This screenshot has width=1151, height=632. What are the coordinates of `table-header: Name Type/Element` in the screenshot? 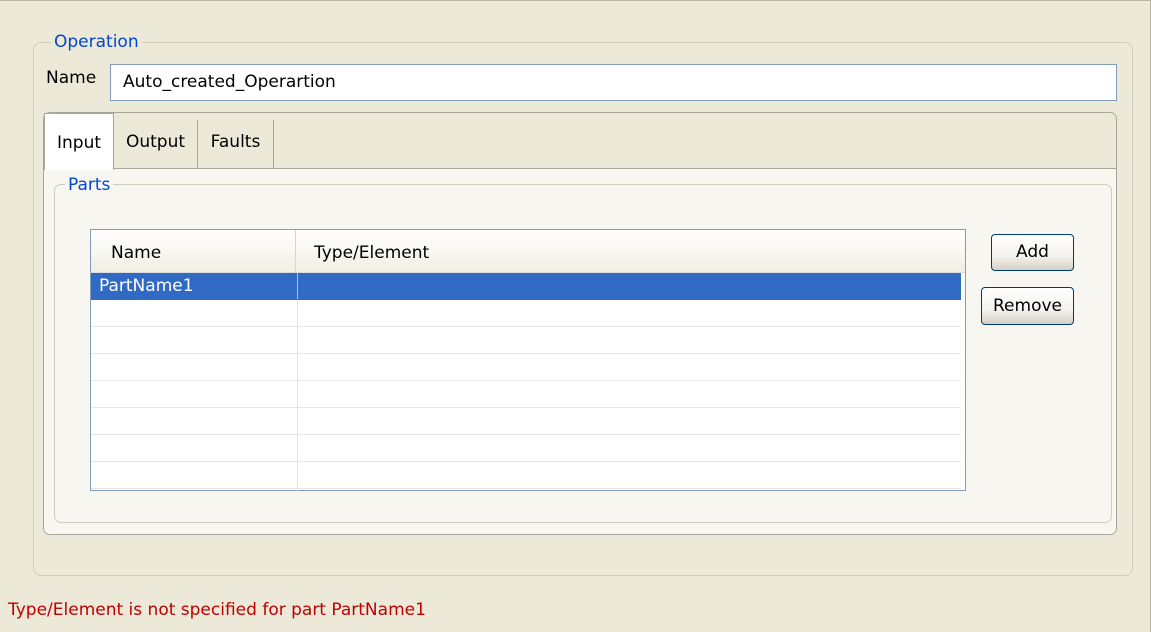 It's located at (528, 251).